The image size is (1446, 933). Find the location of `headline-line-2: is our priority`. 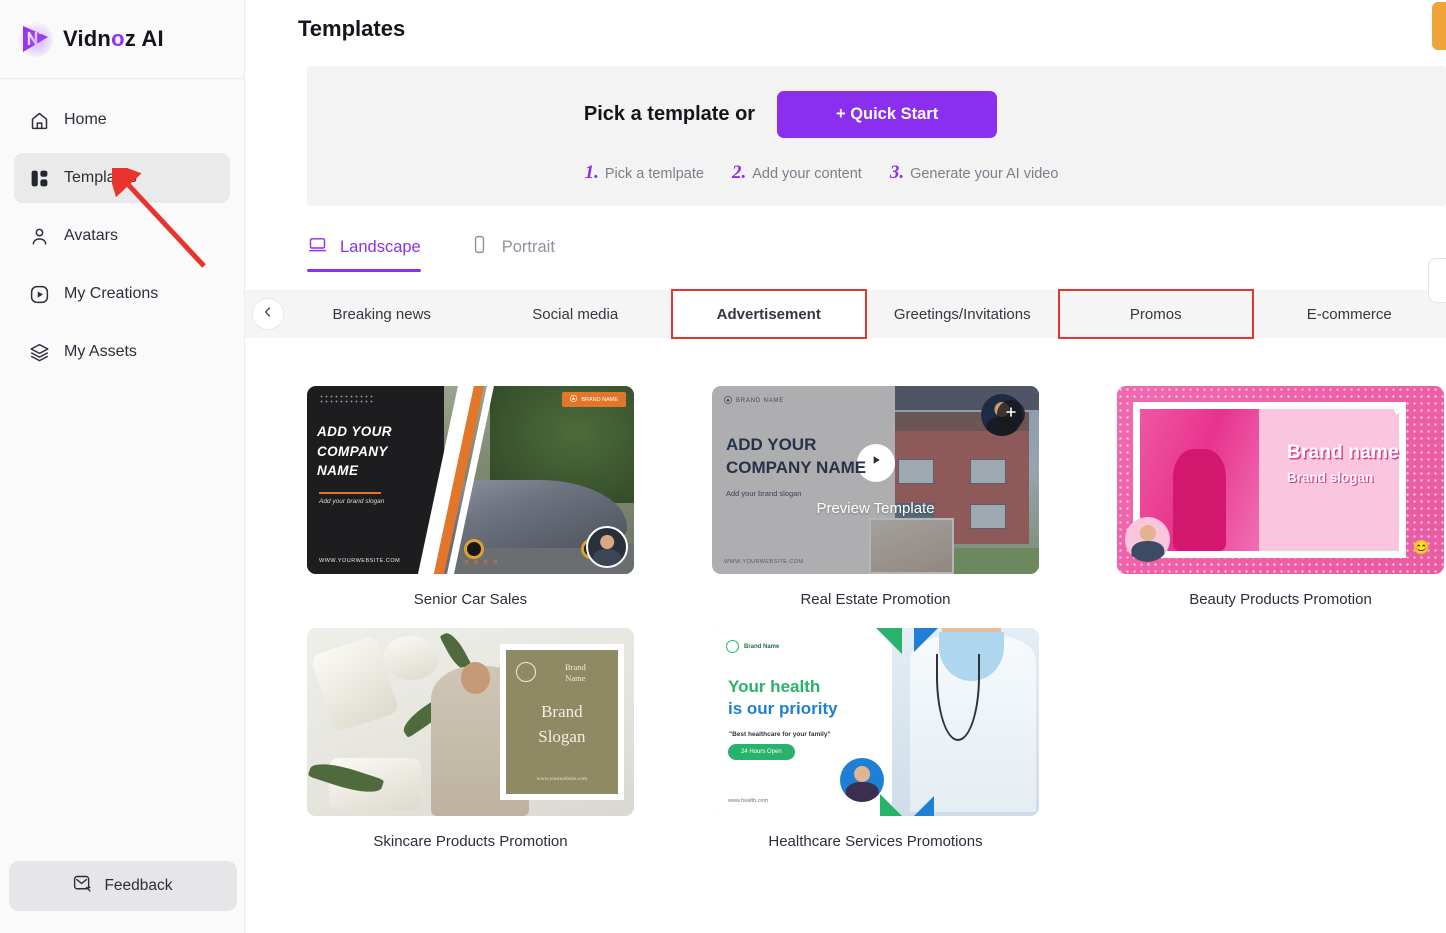

headline-line-2: is our priority is located at coordinates (783, 709).